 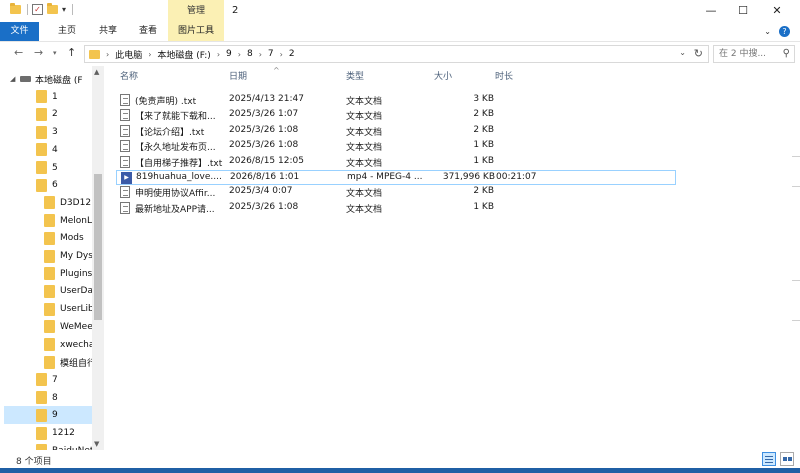 I want to click on breadcrumb-drive: 本地磁盘 (F:), so click(x=183, y=54).